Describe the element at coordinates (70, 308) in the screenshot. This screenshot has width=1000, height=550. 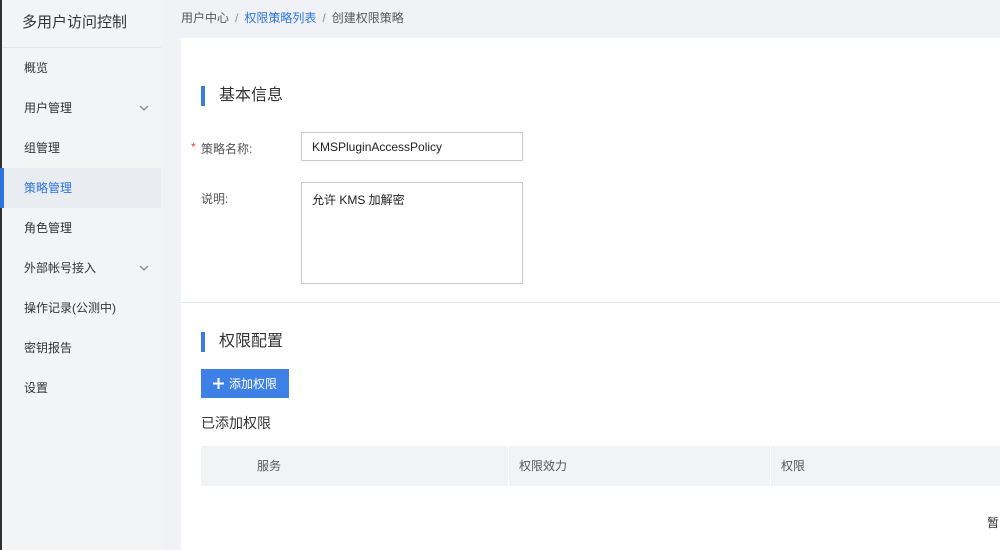
I see `sidebar-item-label: 操作记录(公测中)` at that location.